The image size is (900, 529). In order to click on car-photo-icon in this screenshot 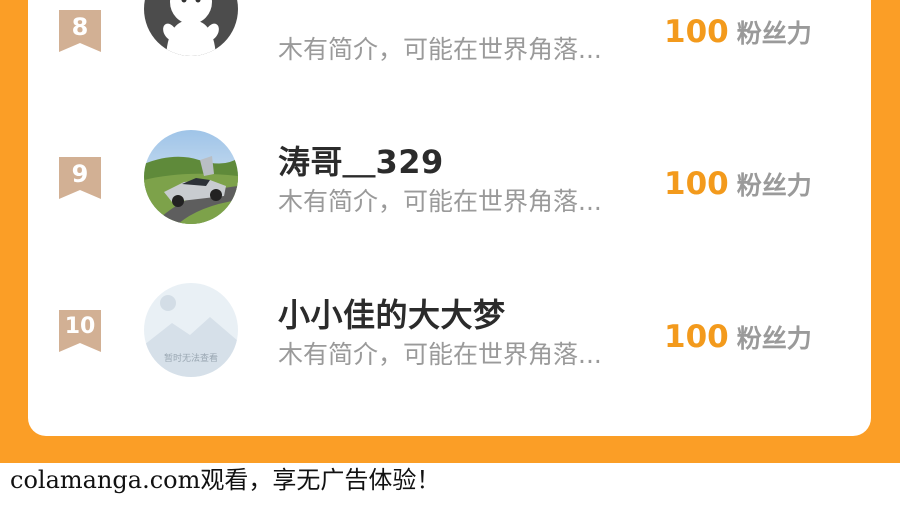, I will do `click(191, 177)`.